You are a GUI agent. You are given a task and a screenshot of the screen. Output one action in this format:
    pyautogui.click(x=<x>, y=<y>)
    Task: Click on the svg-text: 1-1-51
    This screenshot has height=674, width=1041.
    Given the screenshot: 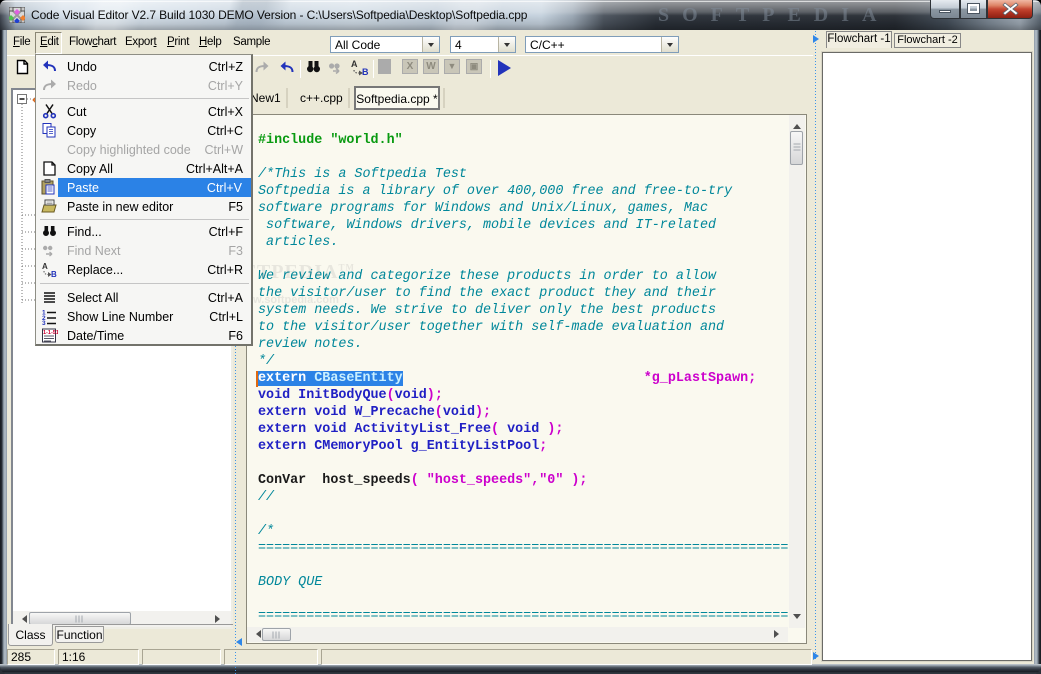 What is the action you would take?
    pyautogui.click(x=50, y=333)
    